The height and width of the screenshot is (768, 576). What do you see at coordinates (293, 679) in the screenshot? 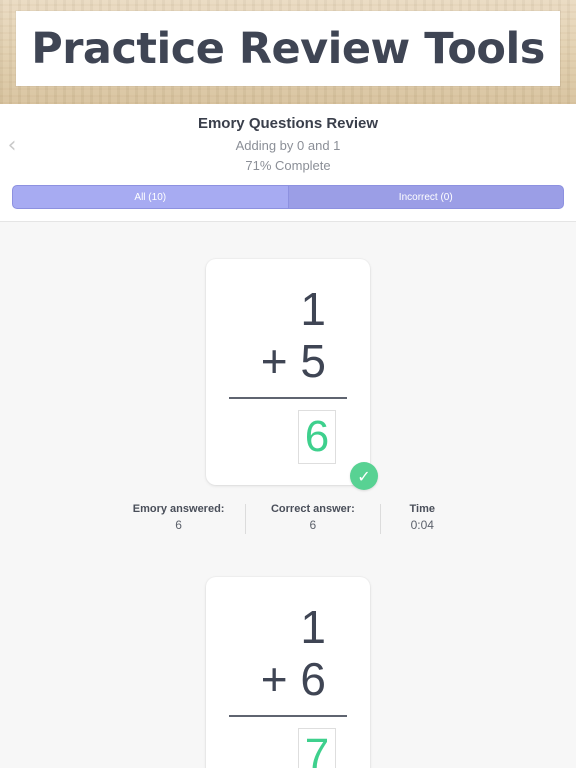
I see `problem-operand-line: + 6` at bounding box center [293, 679].